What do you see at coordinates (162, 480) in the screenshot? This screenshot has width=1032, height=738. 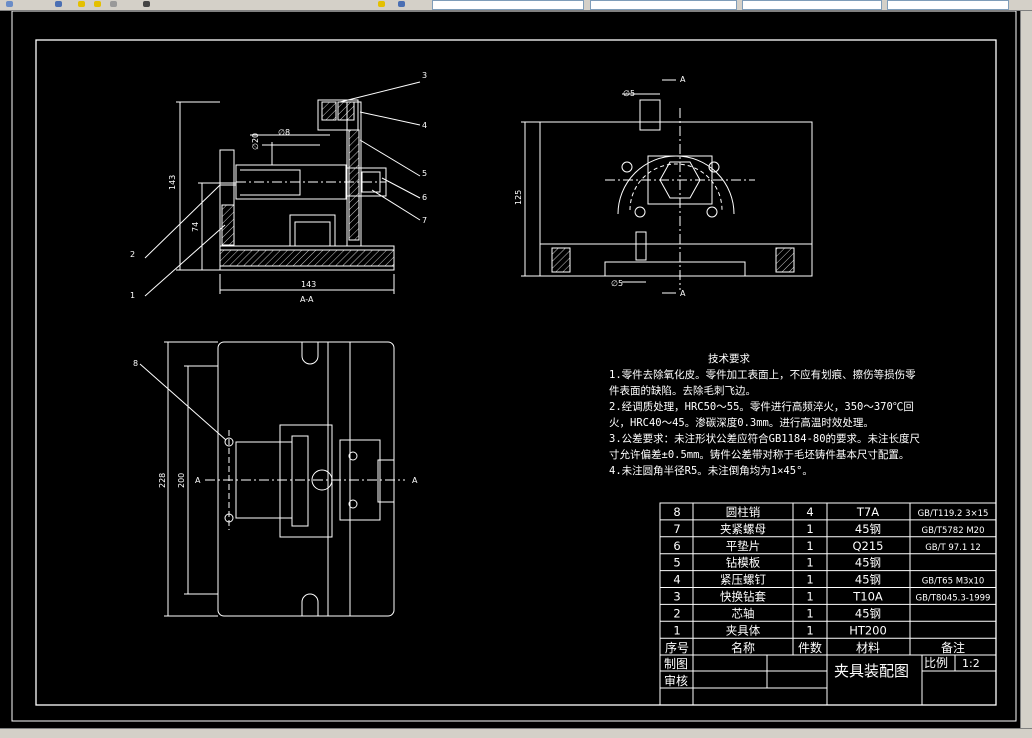 I see `dim-outer-height: 228` at bounding box center [162, 480].